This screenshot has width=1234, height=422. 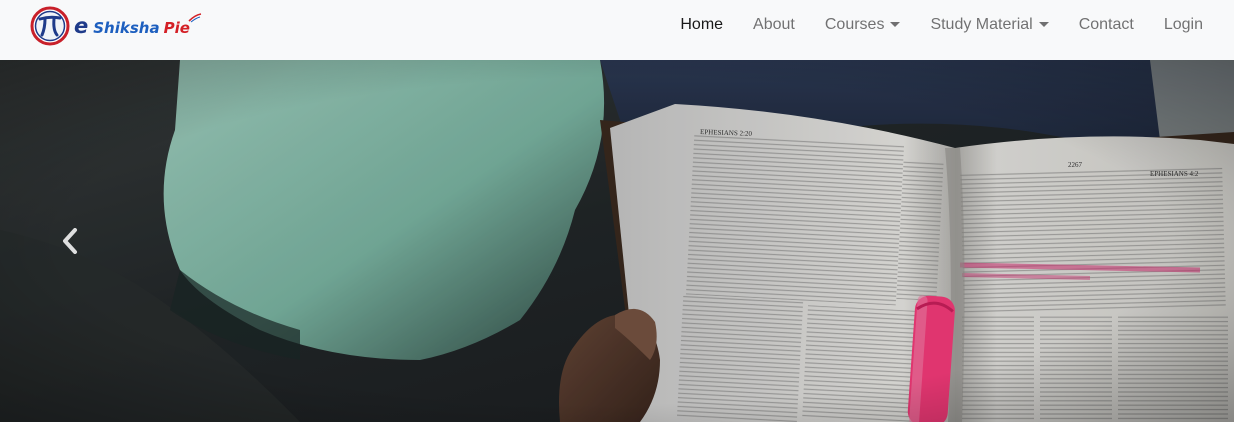 I want to click on nav-about-label: About, so click(x=774, y=24).